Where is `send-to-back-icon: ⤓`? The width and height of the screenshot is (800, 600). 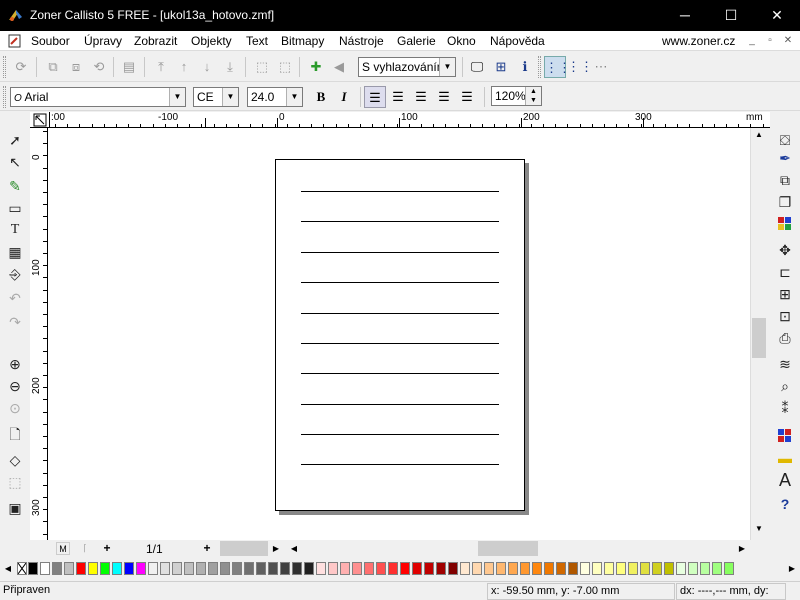 send-to-back-icon: ⤓ is located at coordinates (230, 67).